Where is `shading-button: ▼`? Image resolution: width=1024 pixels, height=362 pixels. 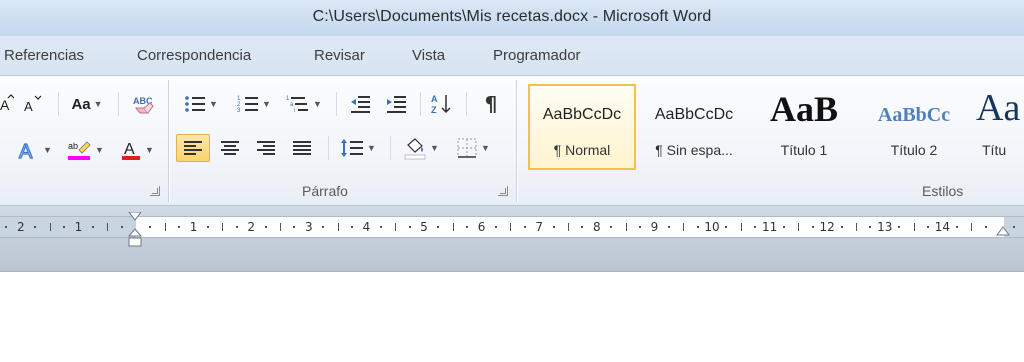 shading-button: ▼ is located at coordinates (421, 148).